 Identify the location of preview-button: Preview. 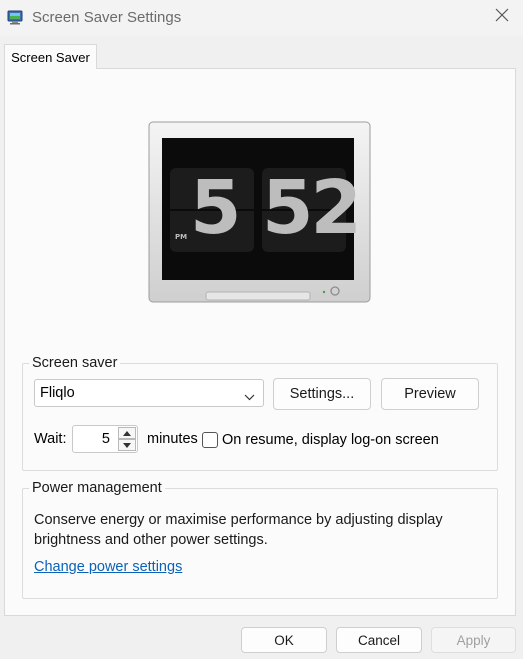
(430, 394).